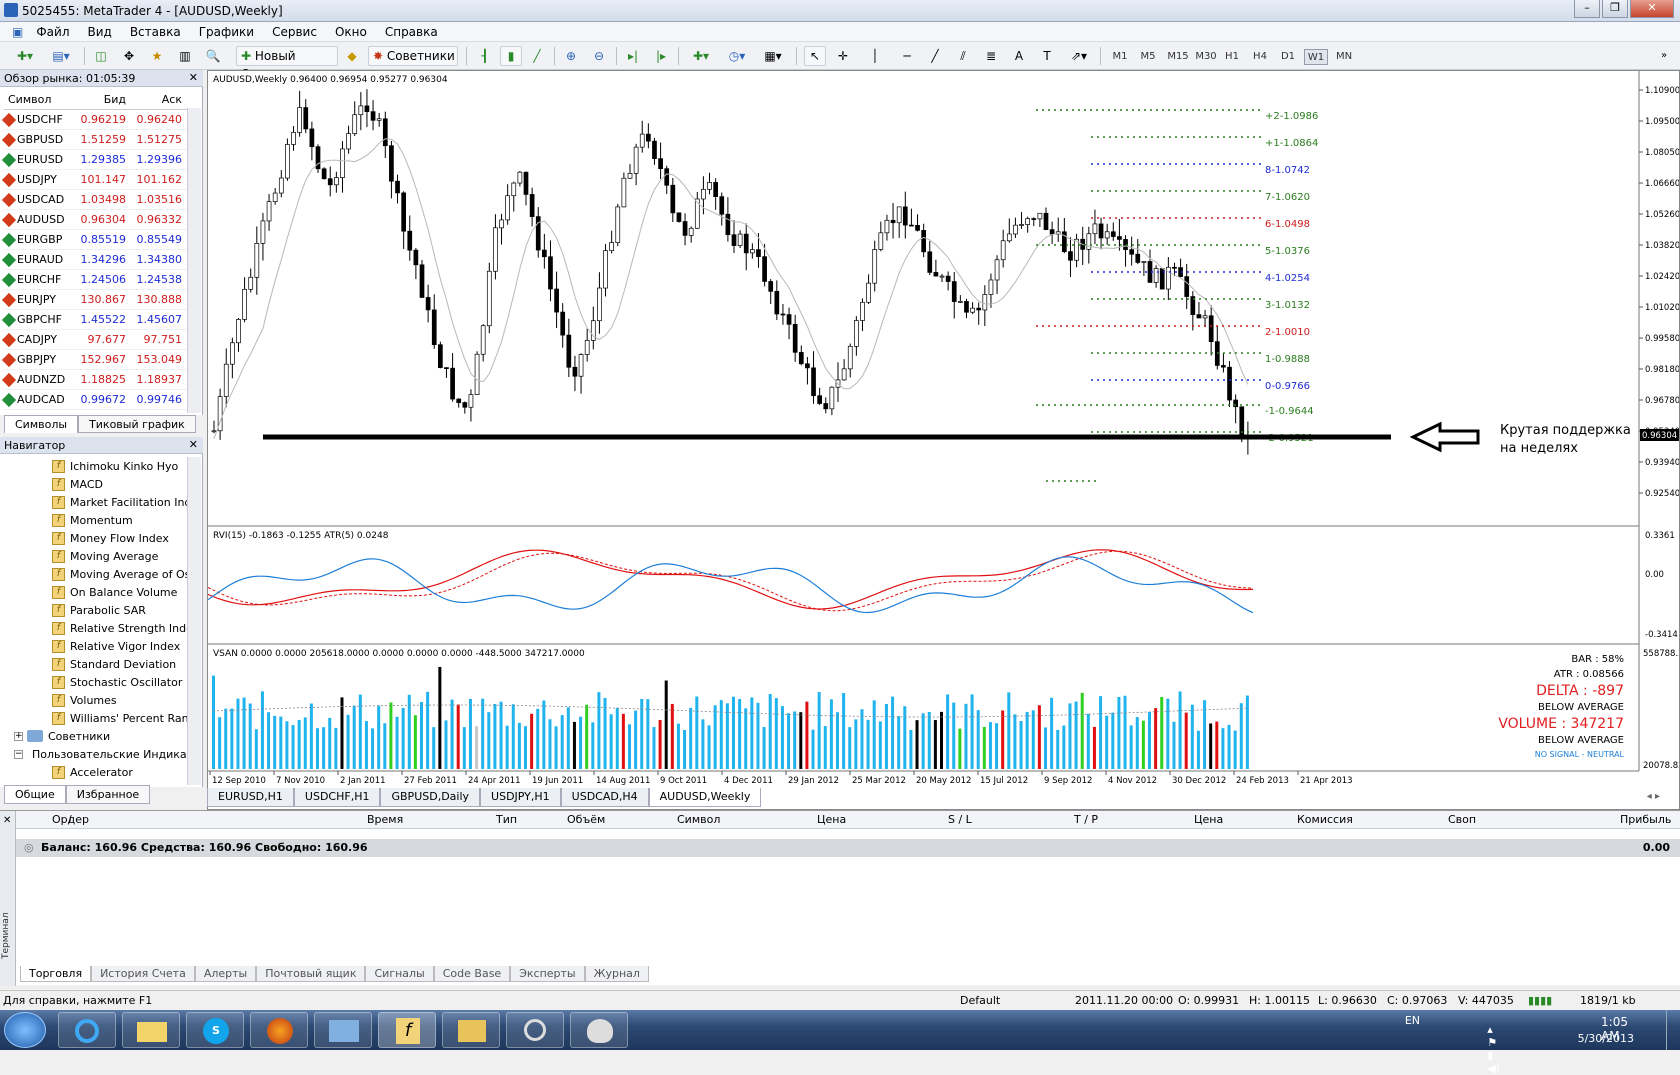 This screenshot has width=1680, height=1075. I want to click on search-icon, so click(535, 1030).